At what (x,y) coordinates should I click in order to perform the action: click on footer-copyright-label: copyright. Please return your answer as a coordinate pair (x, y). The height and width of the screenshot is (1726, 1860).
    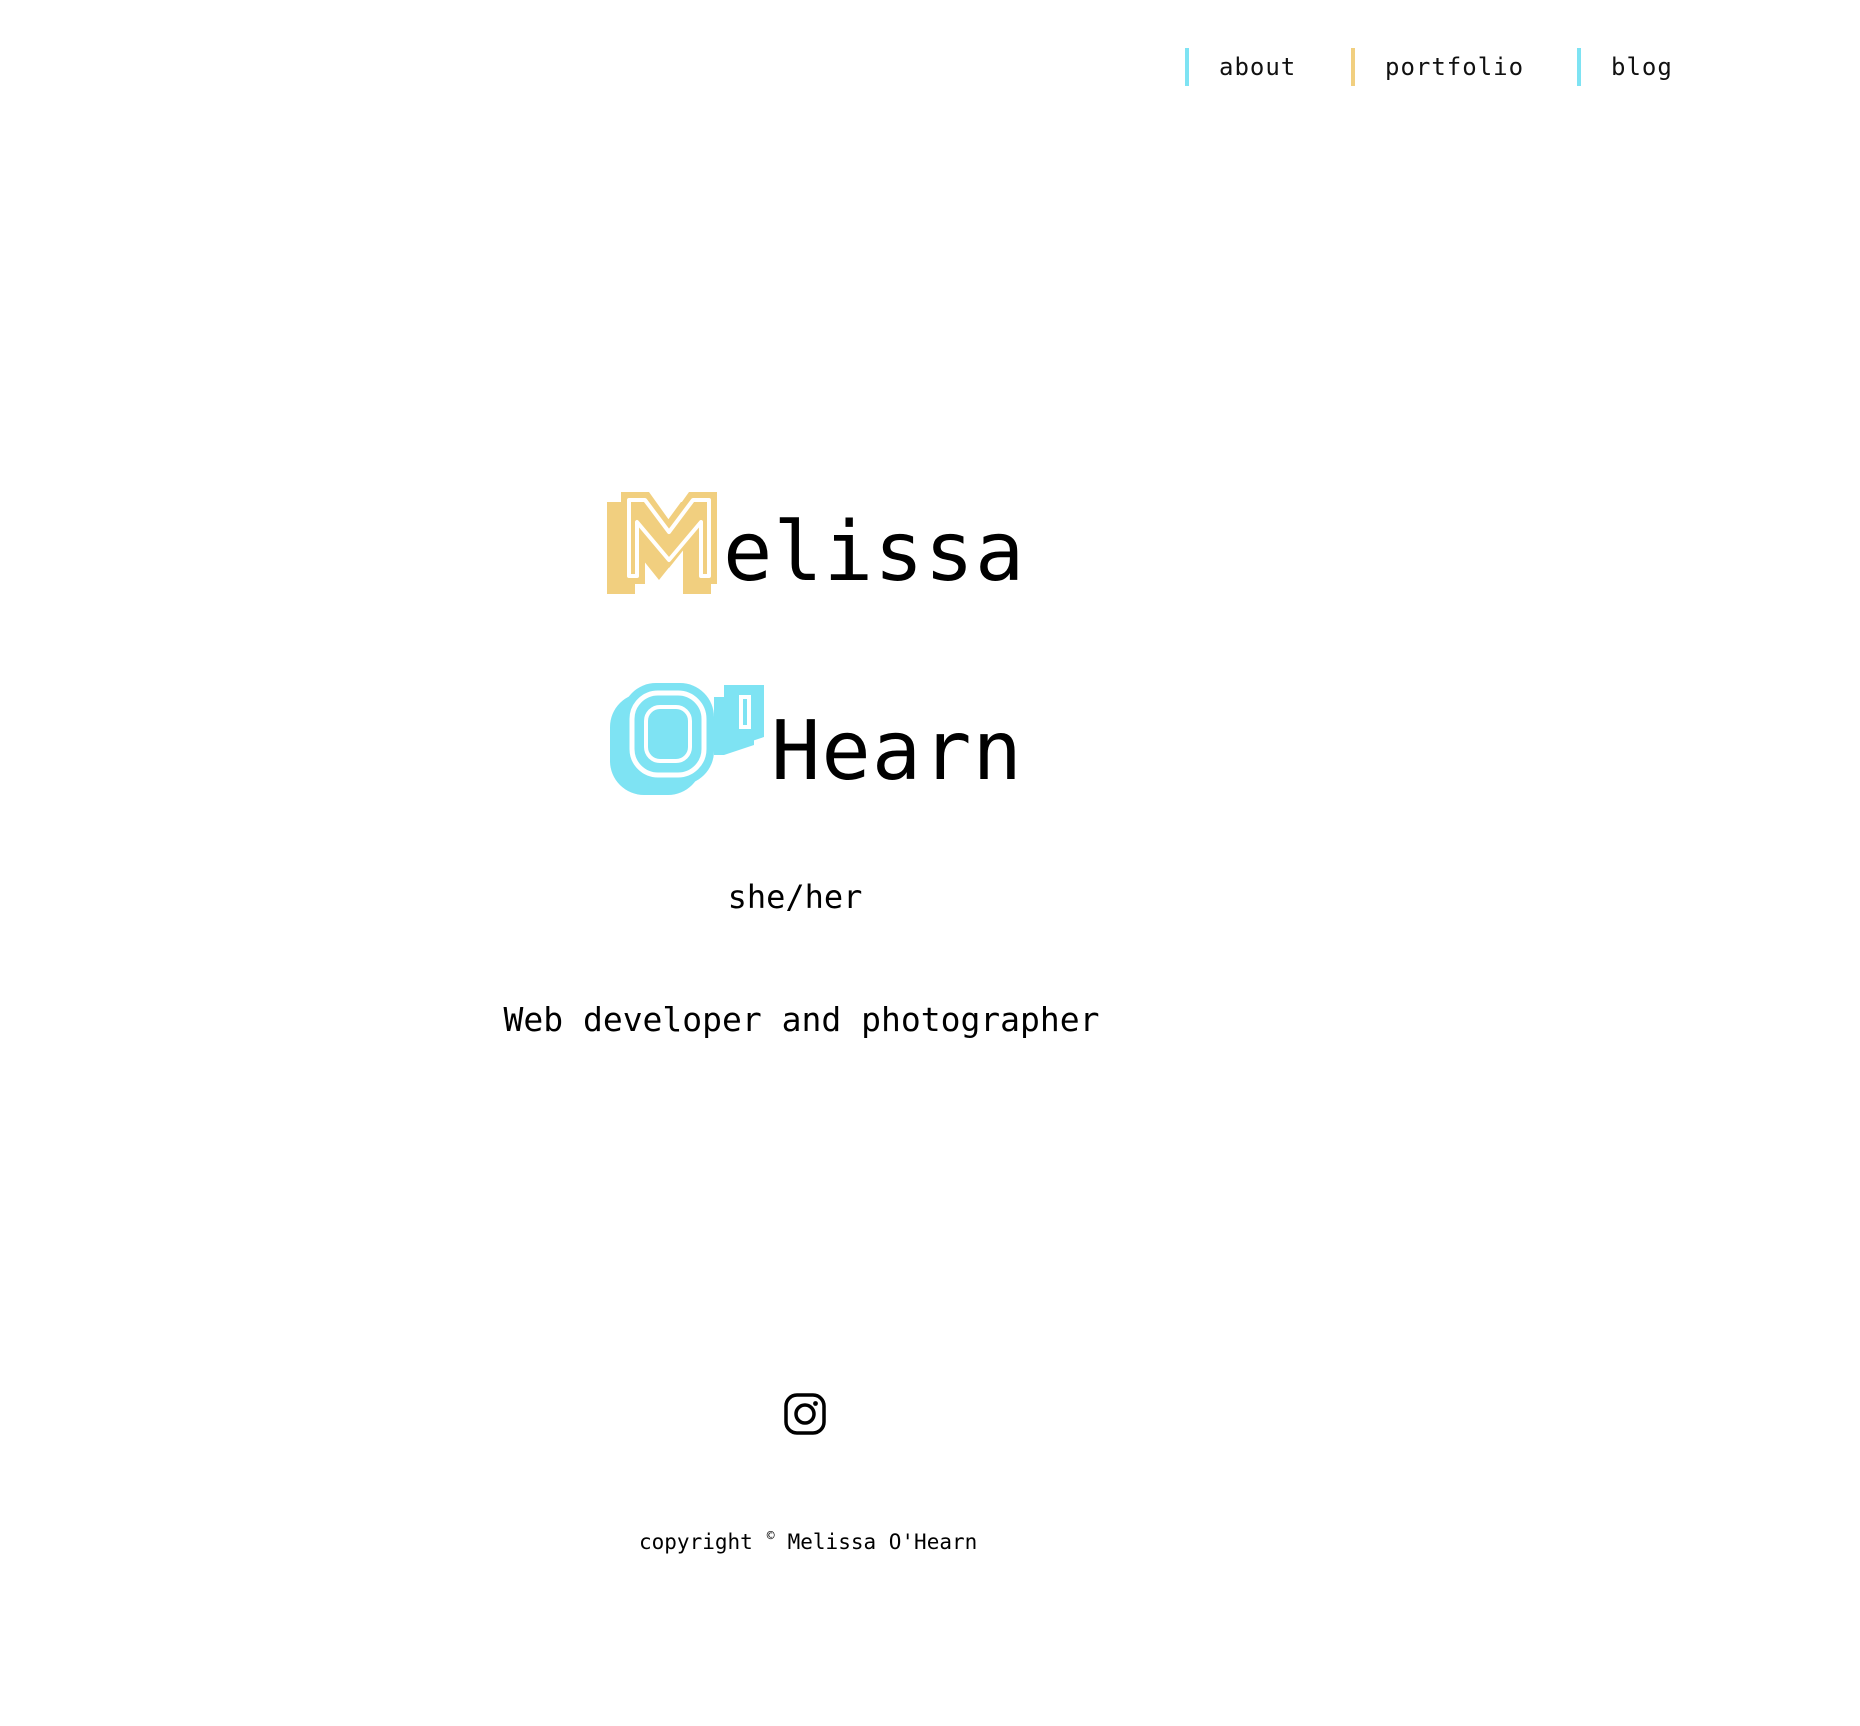
    Looking at the image, I should click on (696, 1542).